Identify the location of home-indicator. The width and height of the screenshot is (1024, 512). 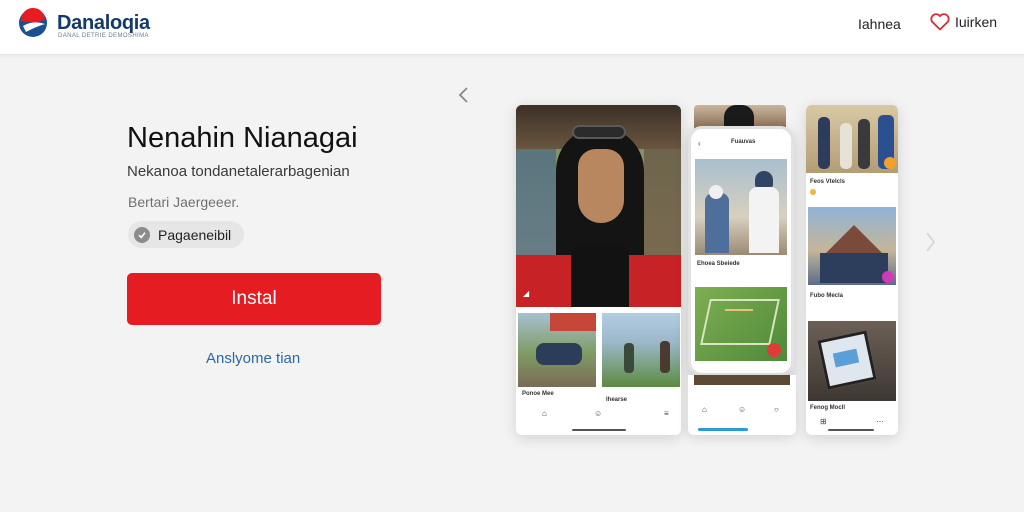
(599, 430).